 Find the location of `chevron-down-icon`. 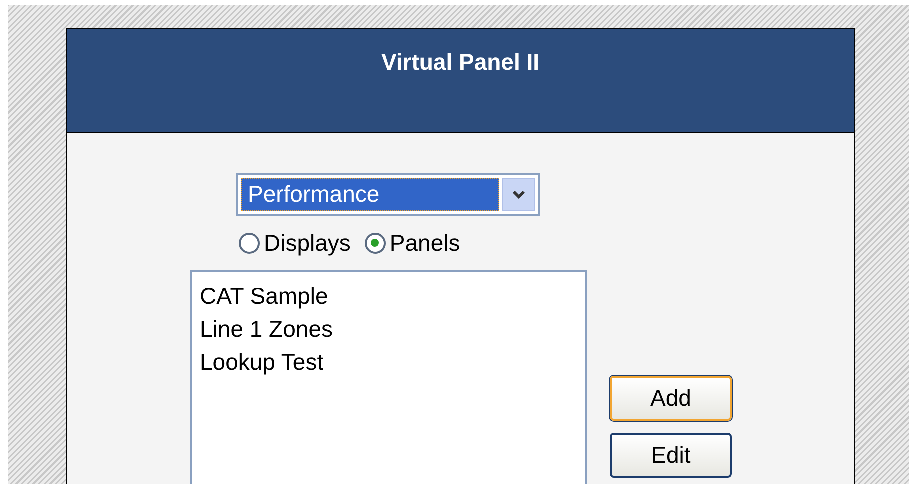

chevron-down-icon is located at coordinates (518, 194).